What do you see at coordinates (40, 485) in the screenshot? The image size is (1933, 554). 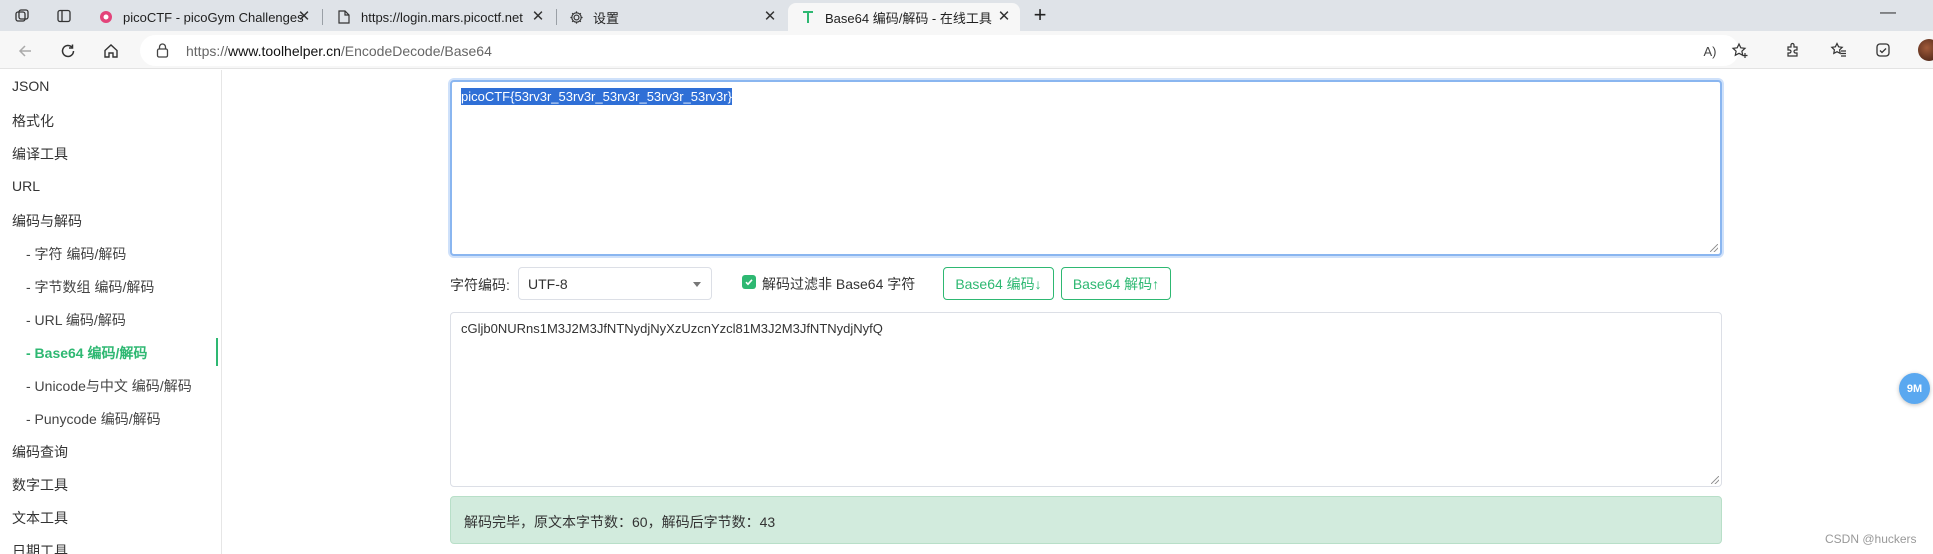 I see `sidebar-item-number-tools: 数字工具` at bounding box center [40, 485].